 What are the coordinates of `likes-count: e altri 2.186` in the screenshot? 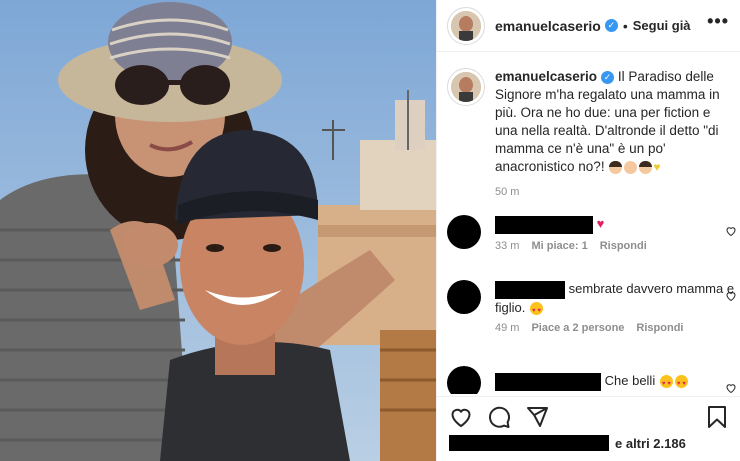 It's located at (567, 443).